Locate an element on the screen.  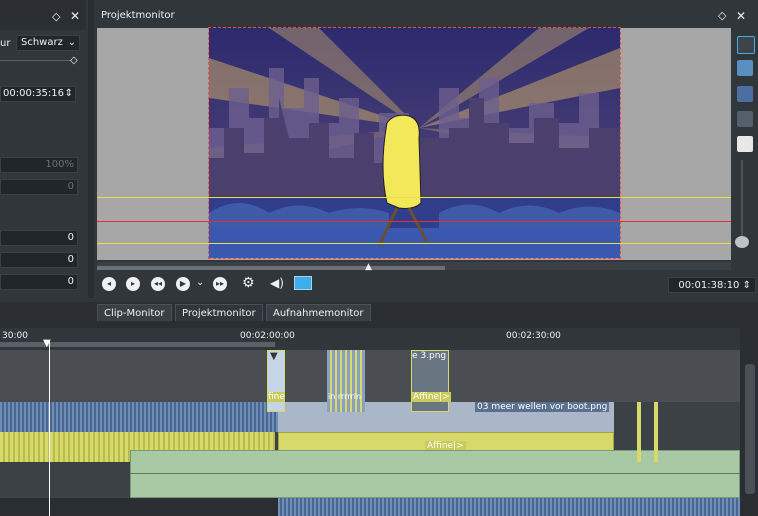
value-field-4: 0 is located at coordinates (39, 282).